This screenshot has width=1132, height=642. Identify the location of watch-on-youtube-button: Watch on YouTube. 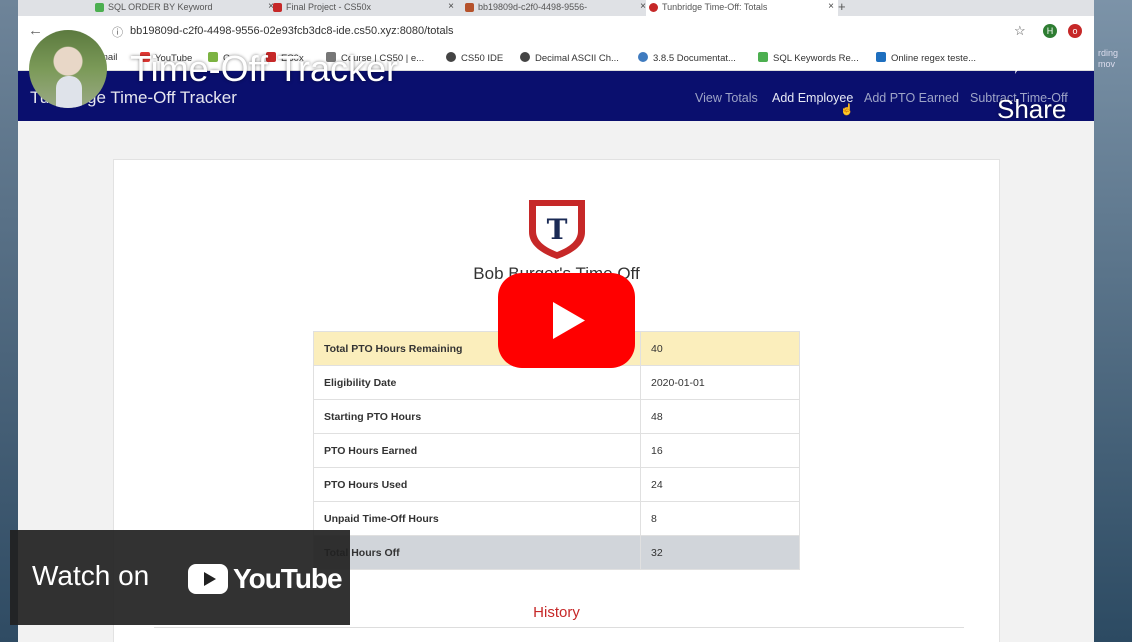
(180, 577).